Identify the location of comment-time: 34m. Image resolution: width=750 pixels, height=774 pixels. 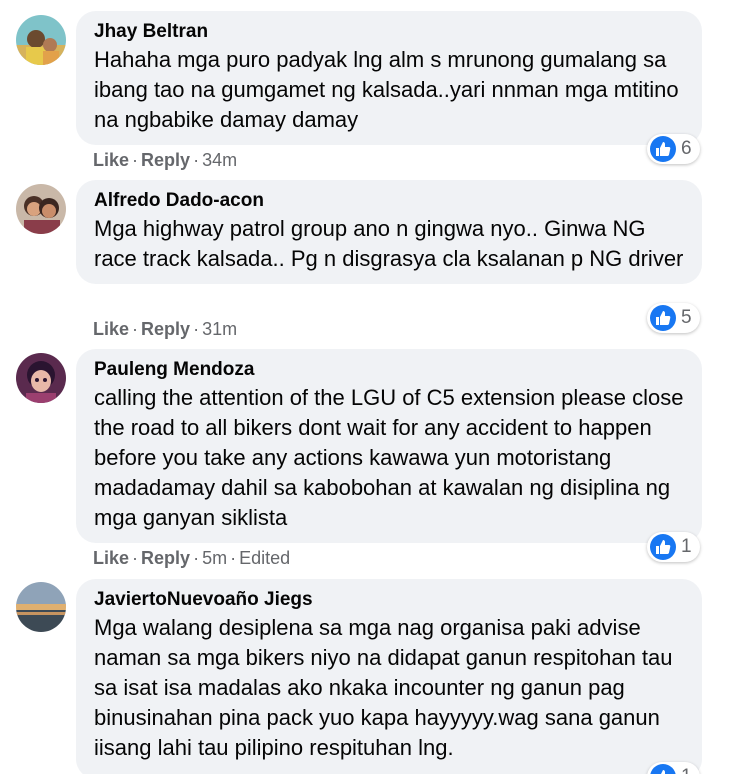
(219, 160).